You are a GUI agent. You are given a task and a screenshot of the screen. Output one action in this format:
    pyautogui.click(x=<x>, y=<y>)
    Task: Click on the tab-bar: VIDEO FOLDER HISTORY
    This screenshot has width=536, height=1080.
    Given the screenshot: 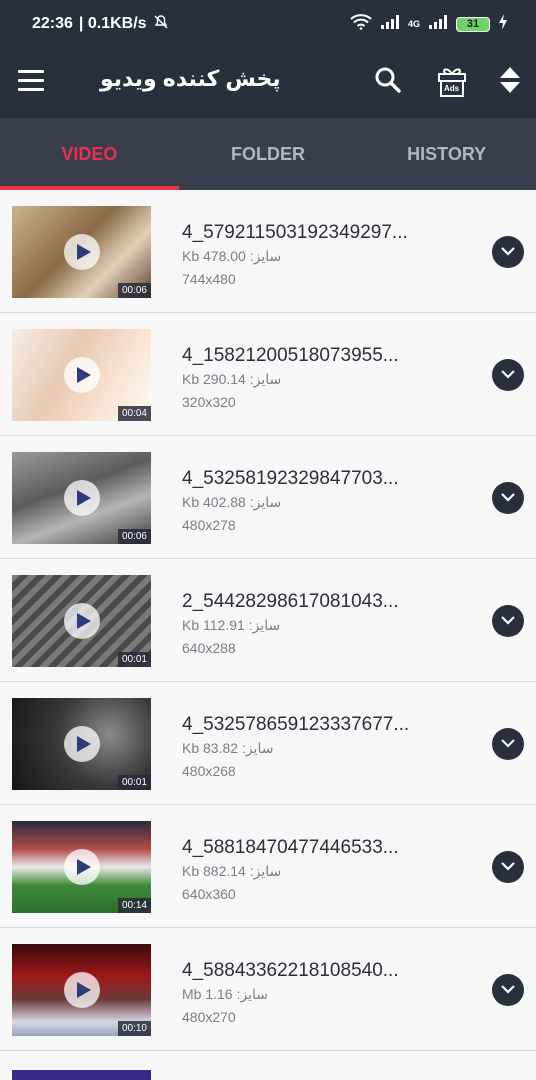 What is the action you would take?
    pyautogui.click(x=268, y=154)
    